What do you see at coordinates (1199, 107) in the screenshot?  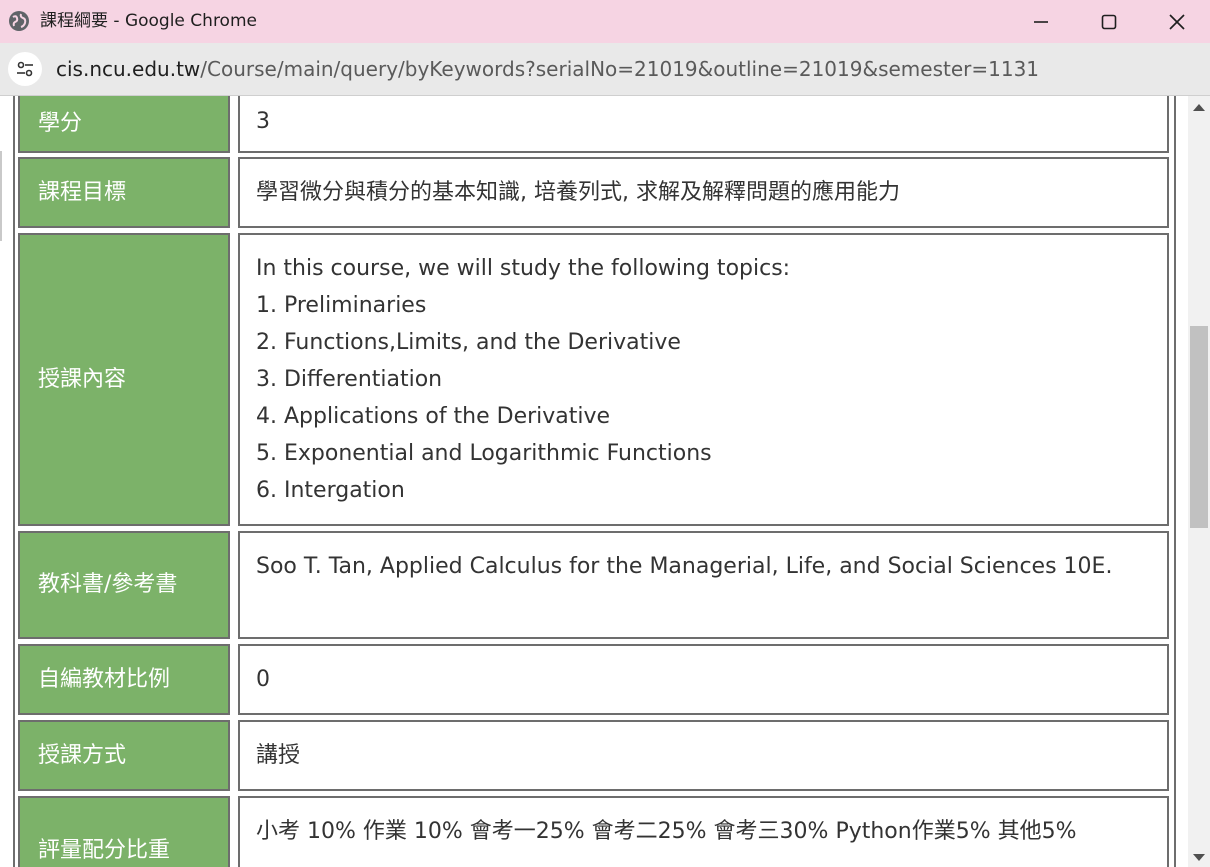 I see `scroll-up-arrow-icon` at bounding box center [1199, 107].